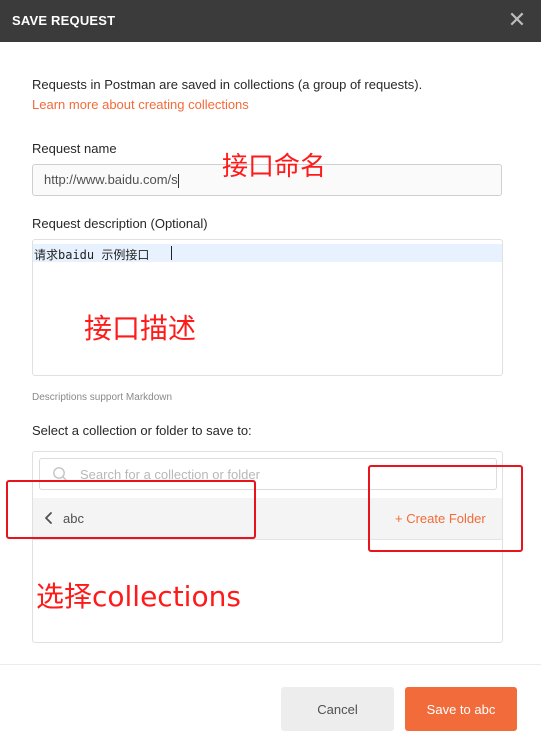  I want to click on request-name-label: Request name, so click(74, 148).